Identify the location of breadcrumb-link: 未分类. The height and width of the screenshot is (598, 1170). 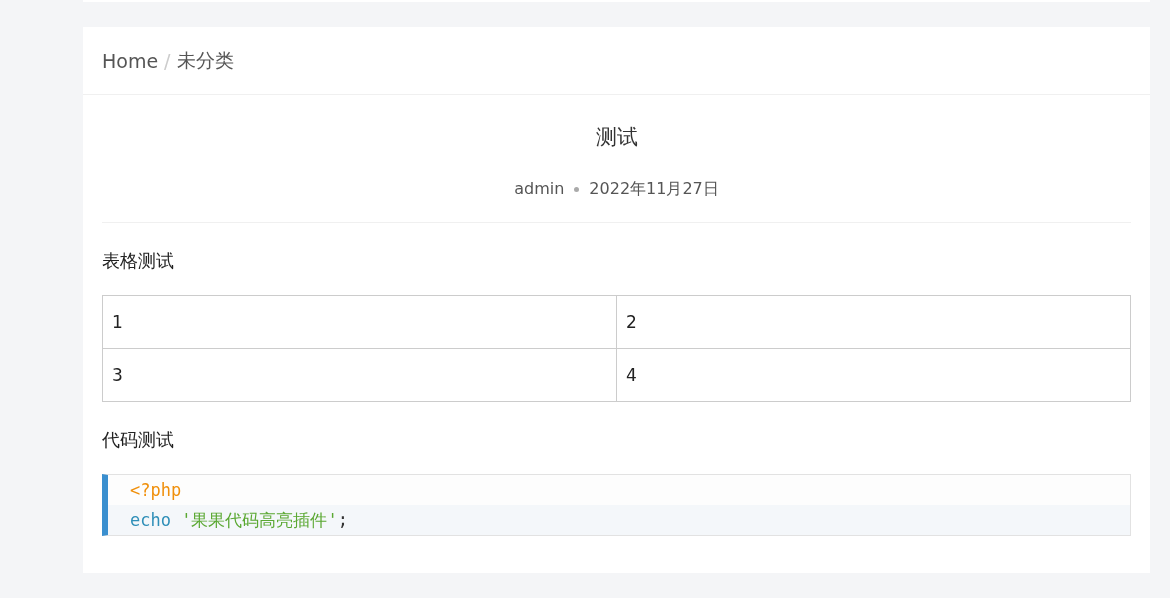
(205, 60).